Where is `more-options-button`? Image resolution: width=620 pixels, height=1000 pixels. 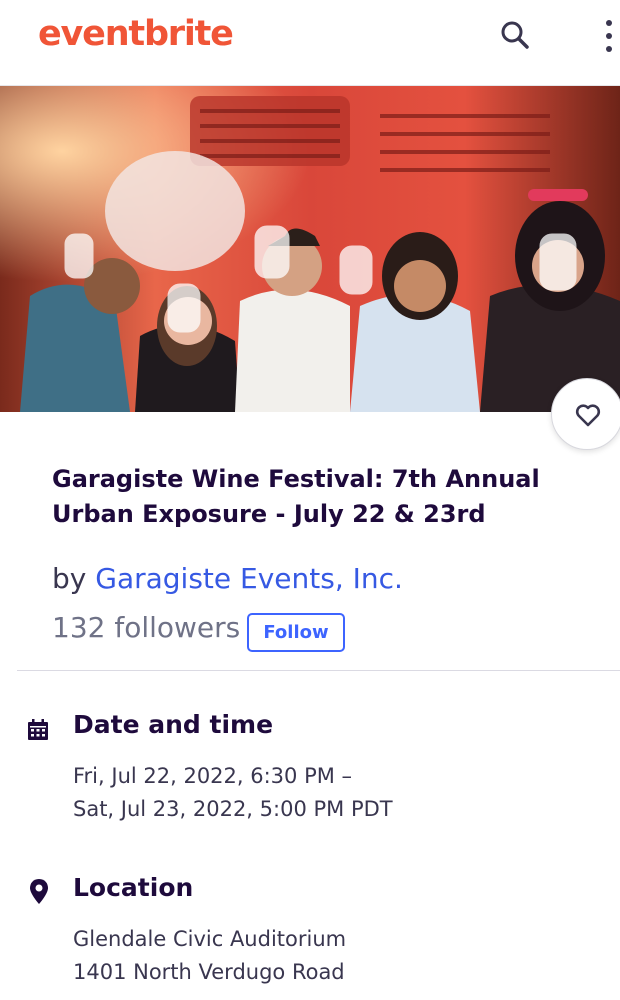 more-options-button is located at coordinates (608, 36).